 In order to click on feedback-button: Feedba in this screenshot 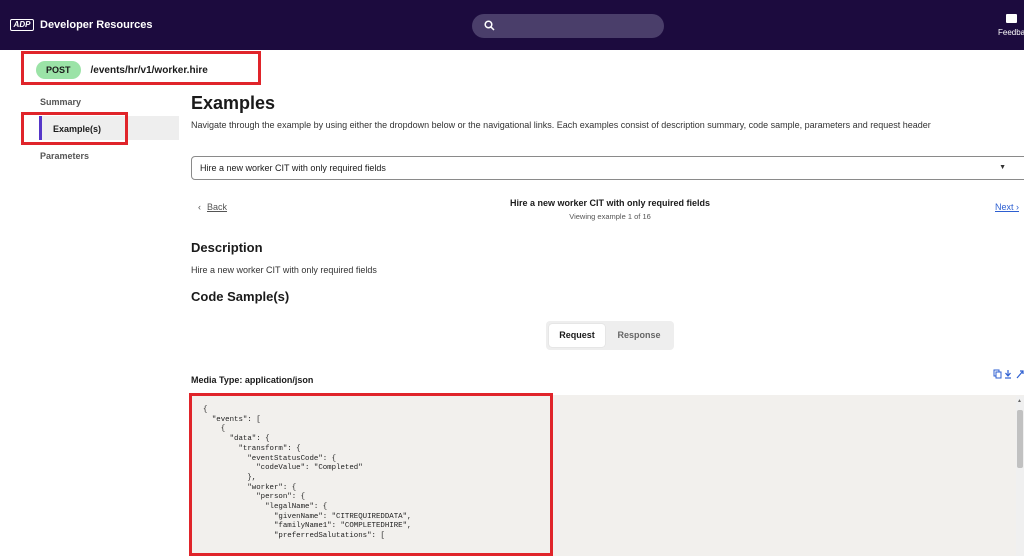, I will do `click(1011, 29)`.